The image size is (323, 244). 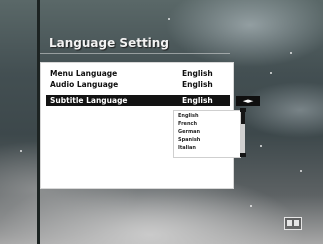 What do you see at coordinates (84, 73) in the screenshot?
I see `menu-language-label: Menu Language` at bounding box center [84, 73].